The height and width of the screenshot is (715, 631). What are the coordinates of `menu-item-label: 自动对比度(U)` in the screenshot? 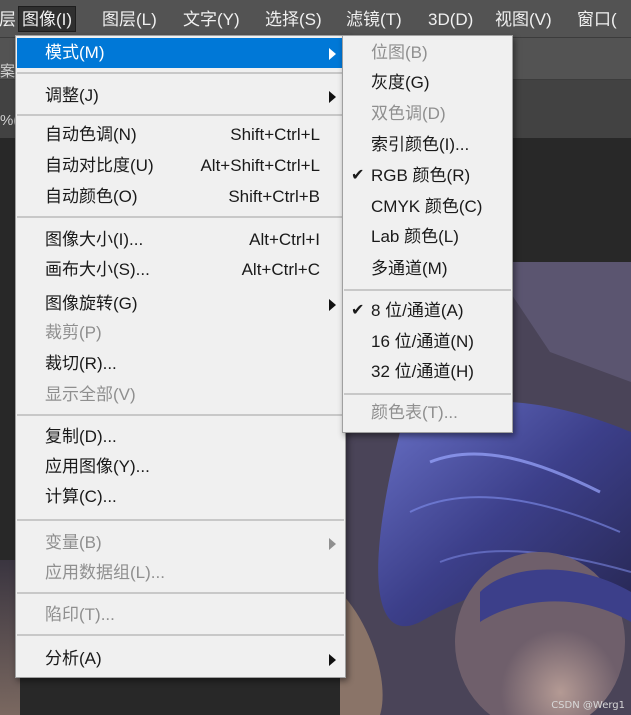 It's located at (99, 165).